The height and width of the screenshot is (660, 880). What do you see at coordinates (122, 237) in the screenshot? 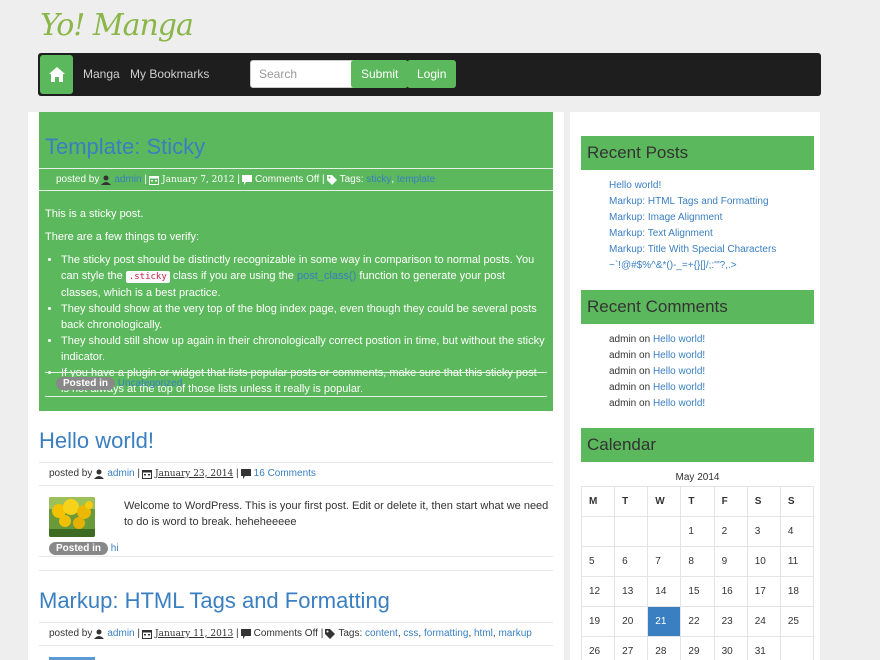
I see `sticky-paragraph-2: There are a few things to verify:` at bounding box center [122, 237].